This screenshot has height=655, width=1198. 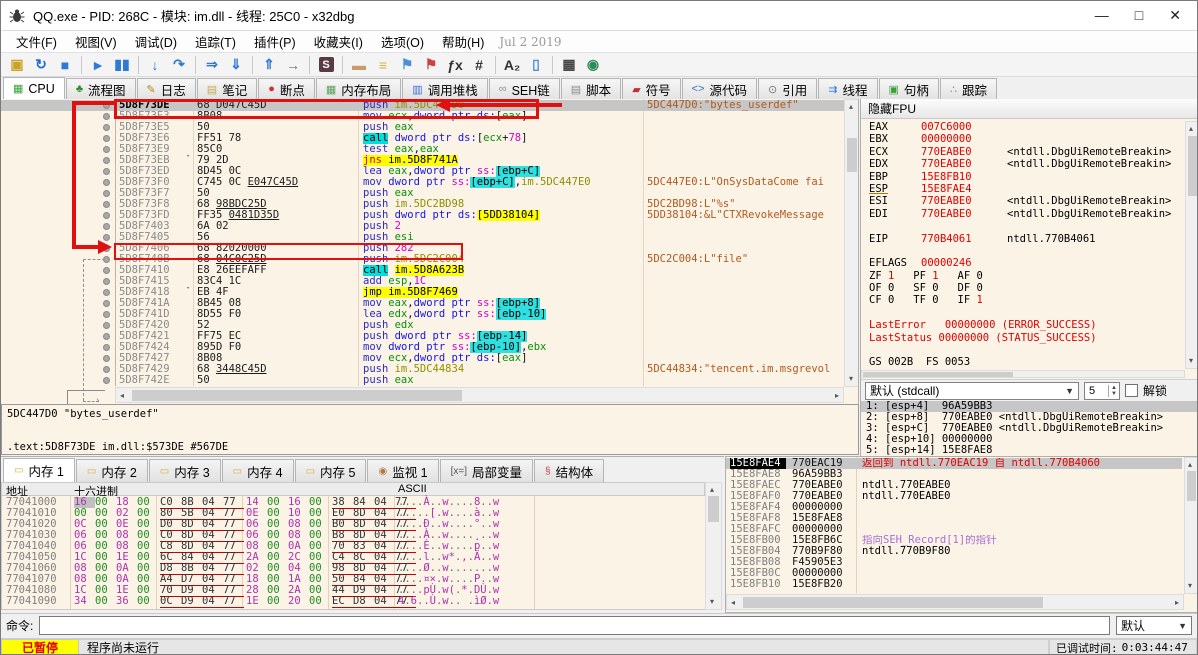 What do you see at coordinates (954, 518) in the screenshot?
I see `stack-row: 15E8FAF8 15E8FAE8` at bounding box center [954, 518].